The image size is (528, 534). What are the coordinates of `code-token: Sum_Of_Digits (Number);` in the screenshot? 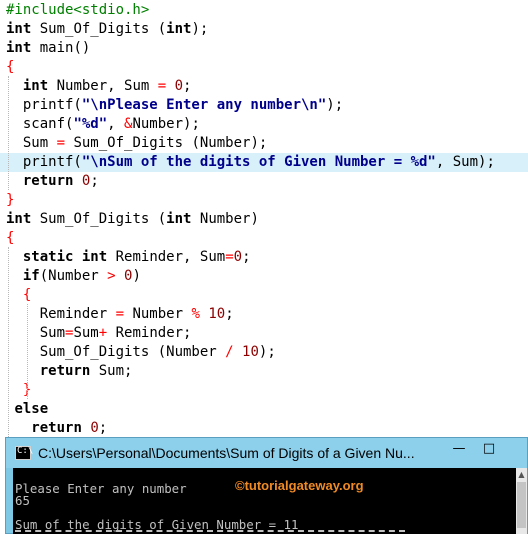 It's located at (166, 143).